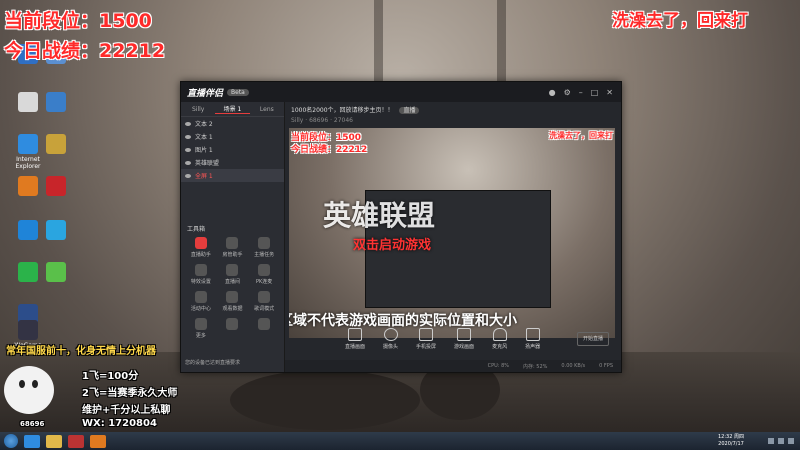 The height and width of the screenshot is (450, 800). I want to click on speaker-button: 扬声器, so click(532, 339).